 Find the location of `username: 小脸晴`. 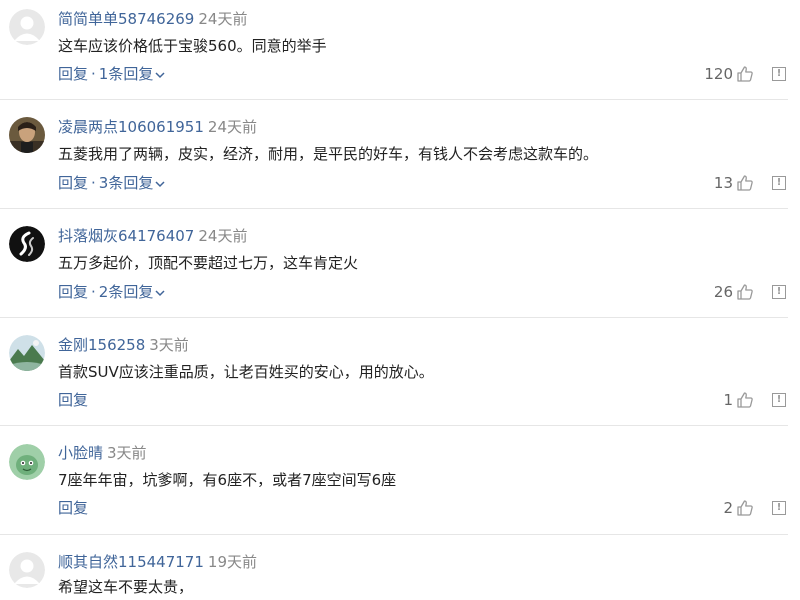

username: 小脸晴 is located at coordinates (80, 453).